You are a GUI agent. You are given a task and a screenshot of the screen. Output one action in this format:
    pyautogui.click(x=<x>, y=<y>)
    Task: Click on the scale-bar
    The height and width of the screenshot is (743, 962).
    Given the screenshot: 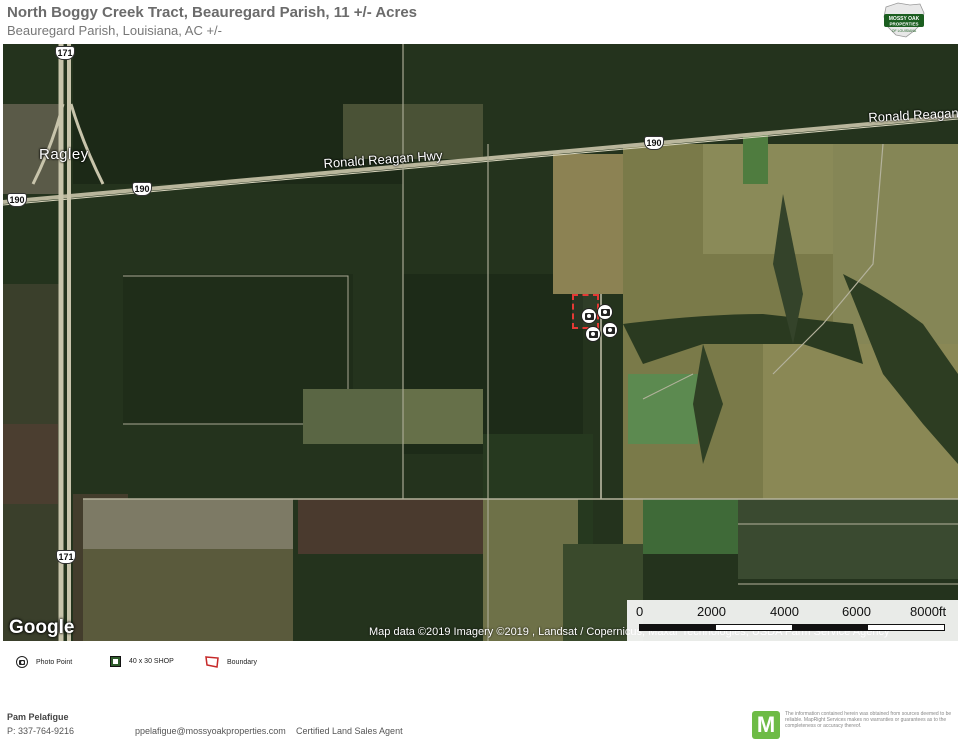 What is the action you would take?
    pyautogui.click(x=792, y=627)
    